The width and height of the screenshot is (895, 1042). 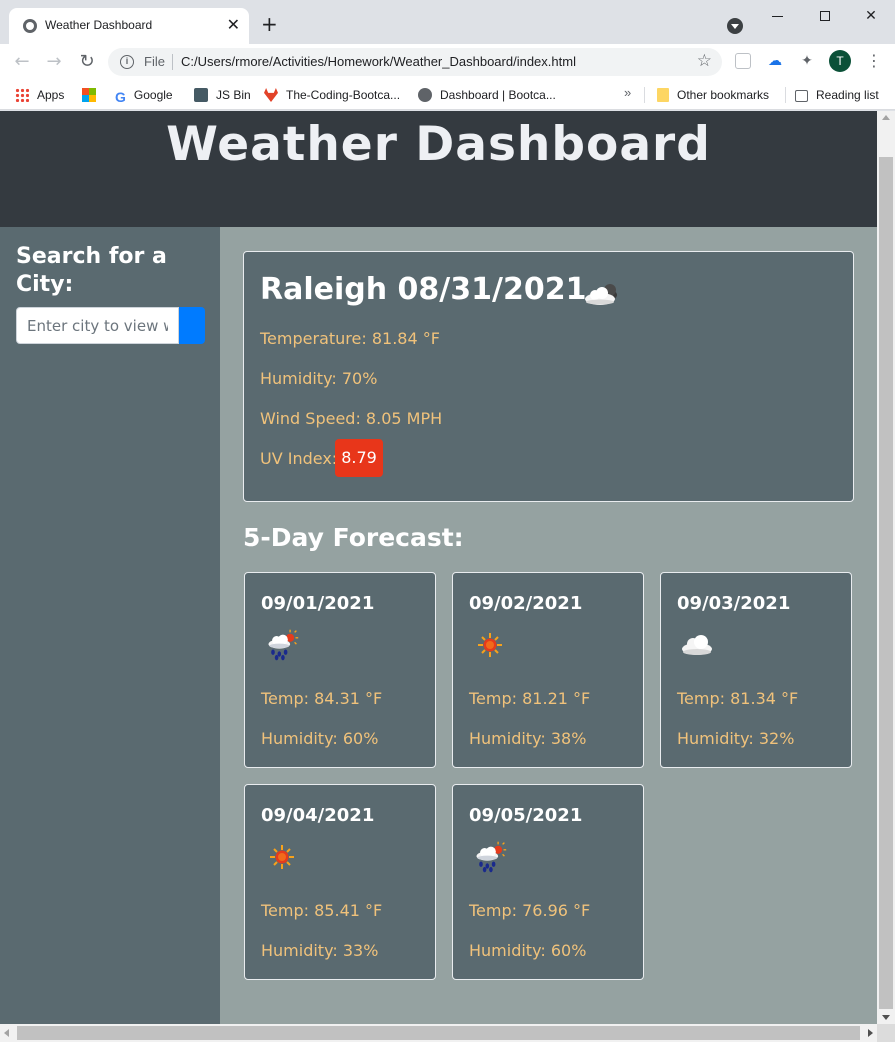 I want to click on horizontal-scrollbar, so click(x=438, y=1033).